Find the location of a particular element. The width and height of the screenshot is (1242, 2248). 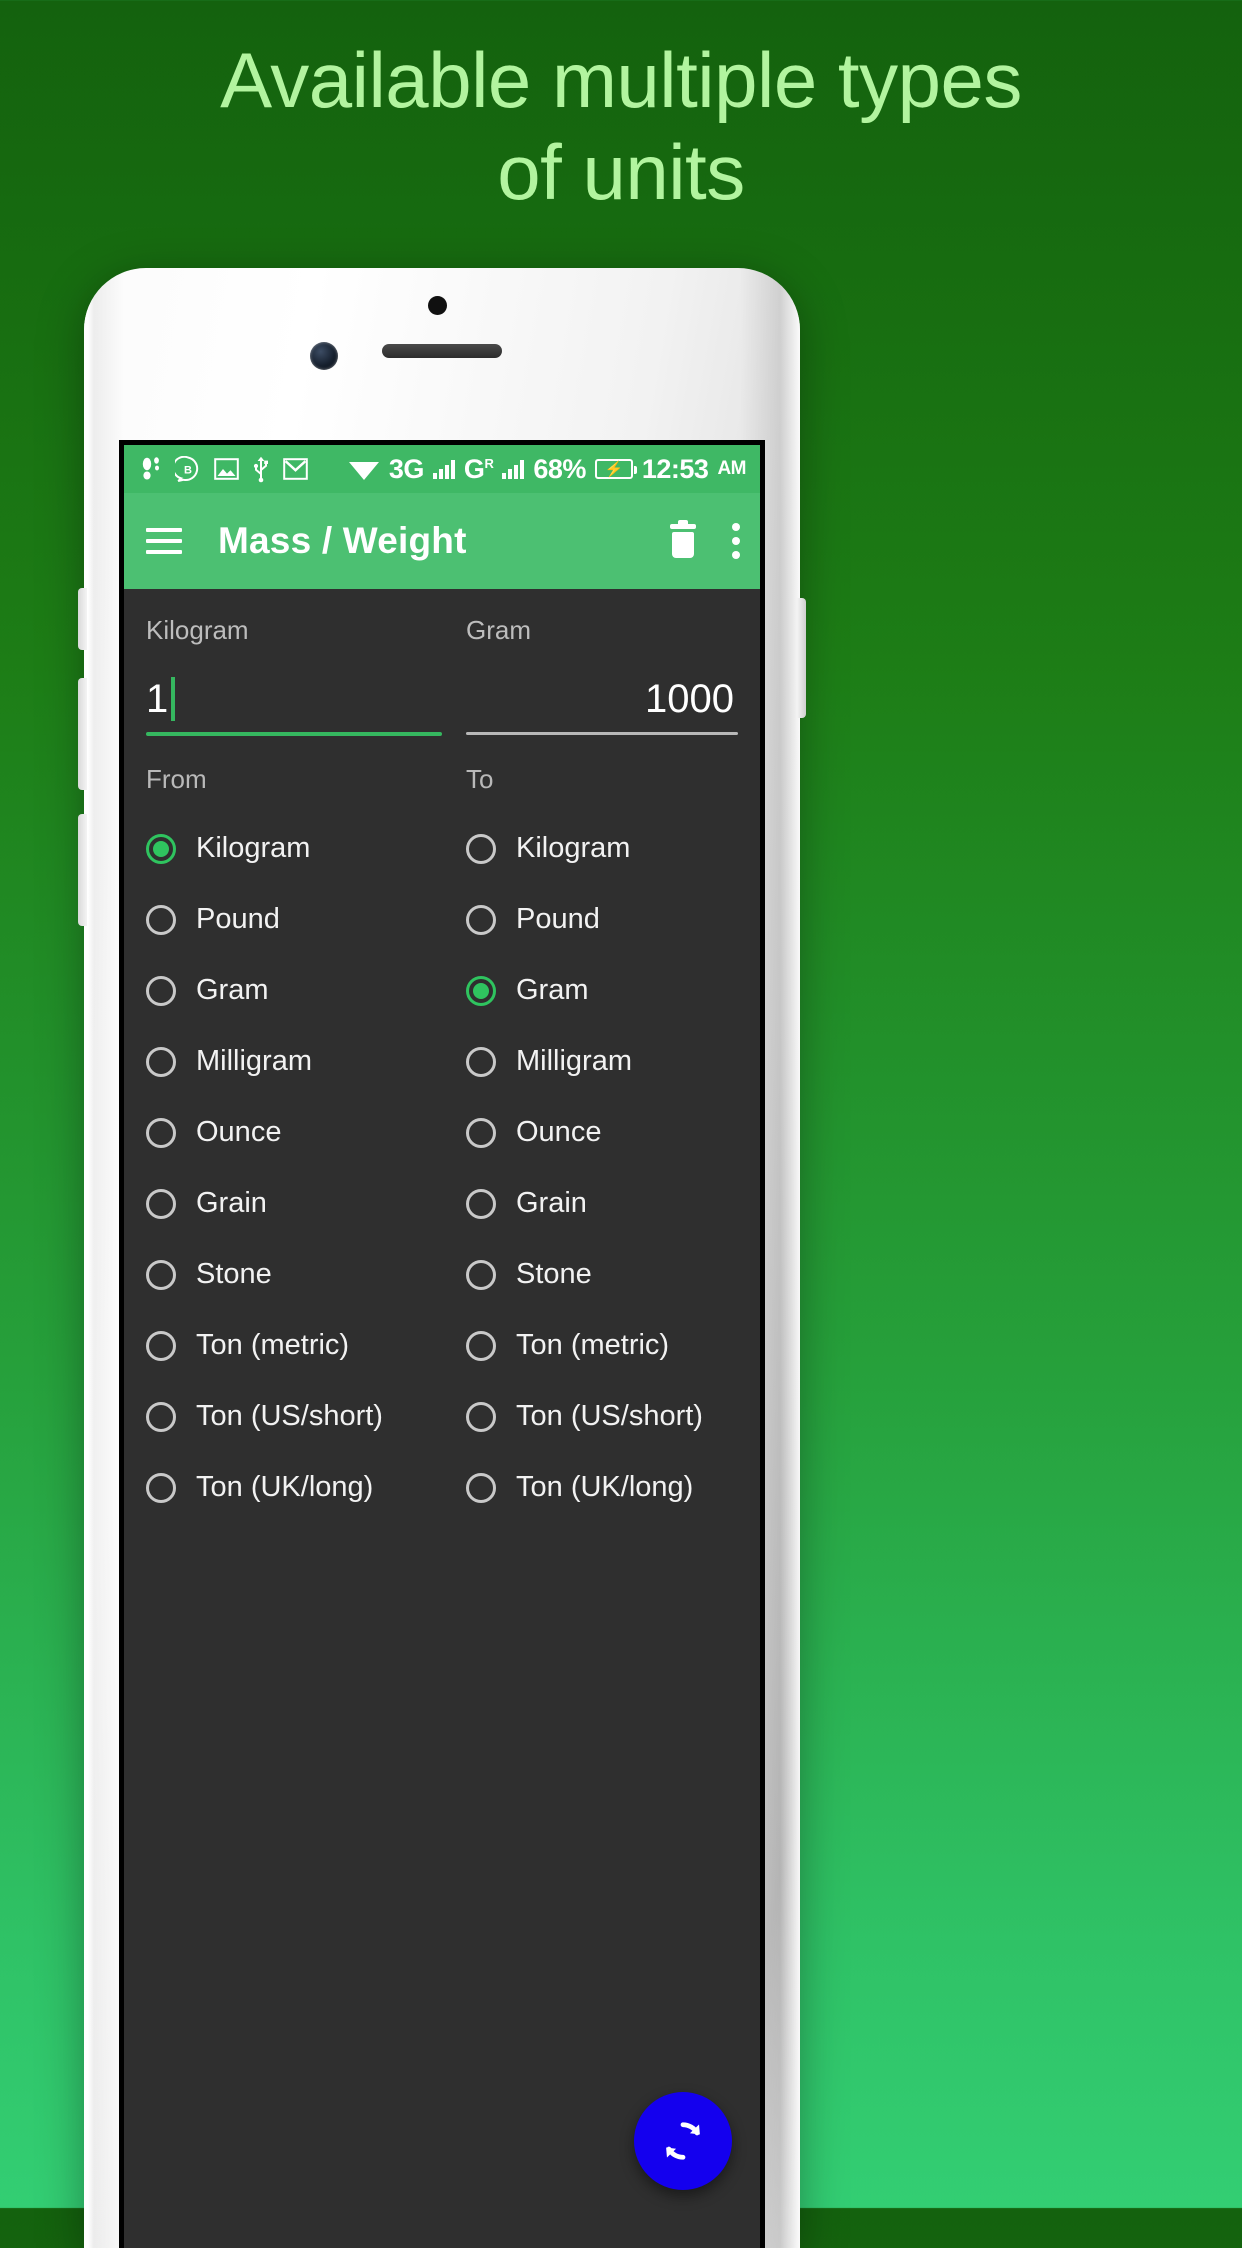

radio-row-from-kilogram: Kilogram is located at coordinates (294, 848).